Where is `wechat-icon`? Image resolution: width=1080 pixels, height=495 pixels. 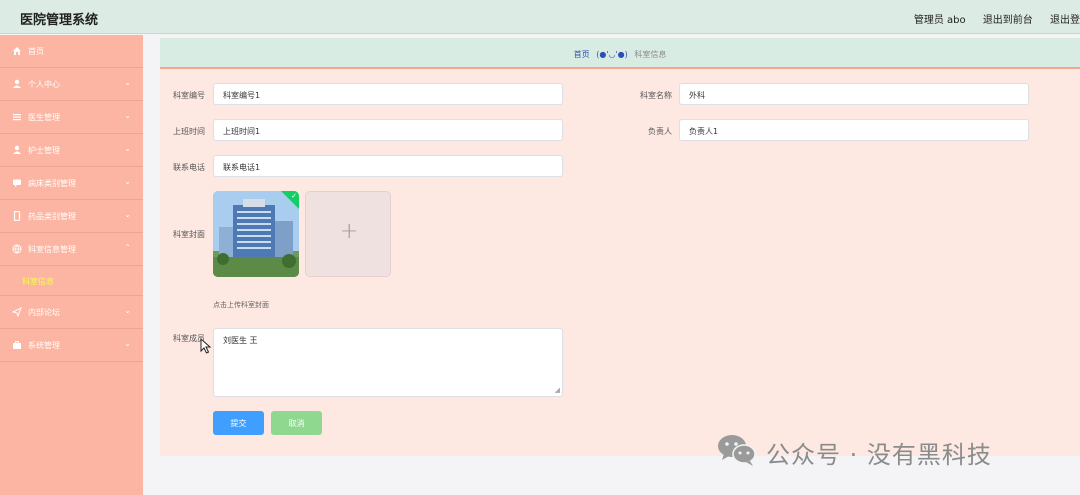 wechat-icon is located at coordinates (737, 450).